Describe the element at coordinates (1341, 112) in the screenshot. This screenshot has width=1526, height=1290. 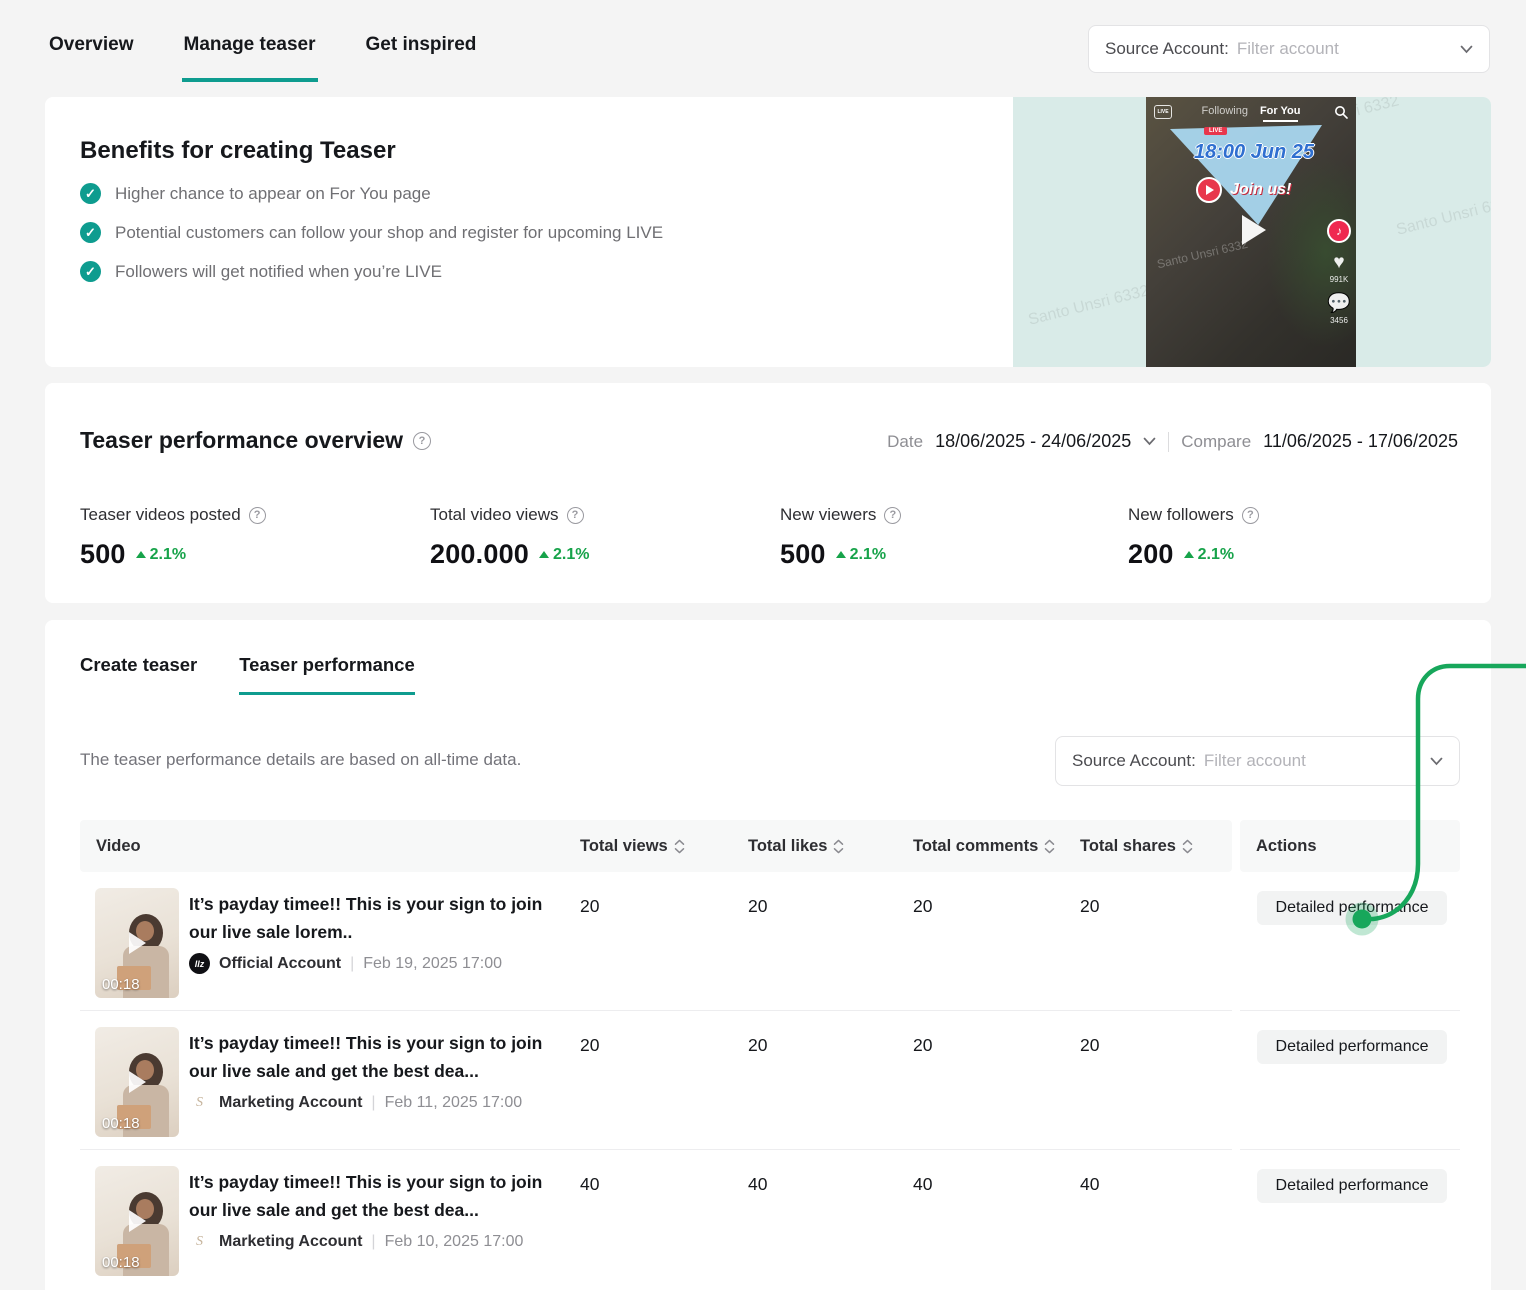
I see `search-icon` at that location.